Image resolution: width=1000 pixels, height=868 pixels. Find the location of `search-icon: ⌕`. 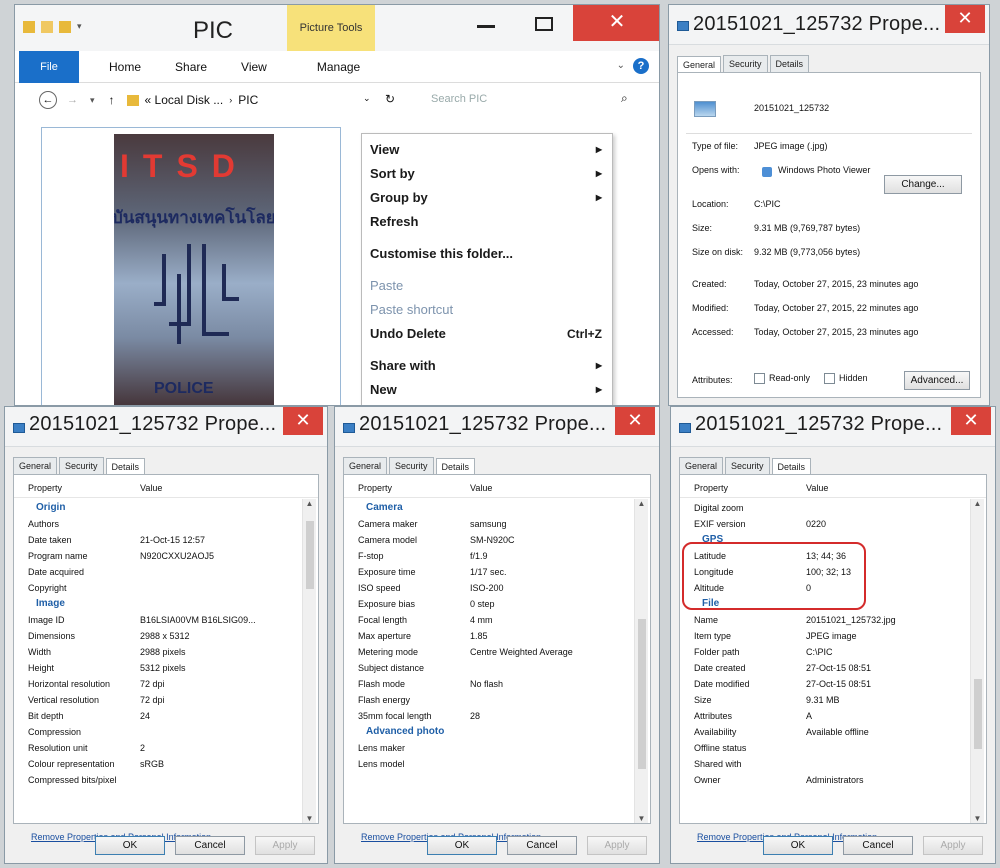

search-icon: ⌕ is located at coordinates (624, 98).